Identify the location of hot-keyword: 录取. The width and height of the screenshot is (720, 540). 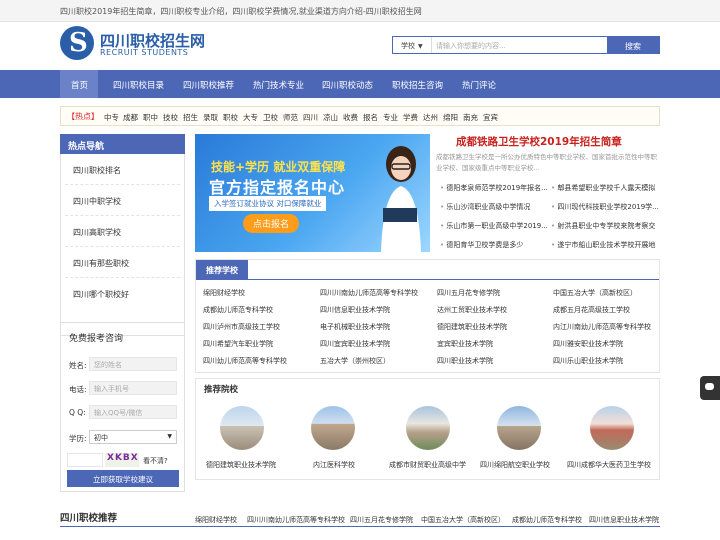
(210, 117).